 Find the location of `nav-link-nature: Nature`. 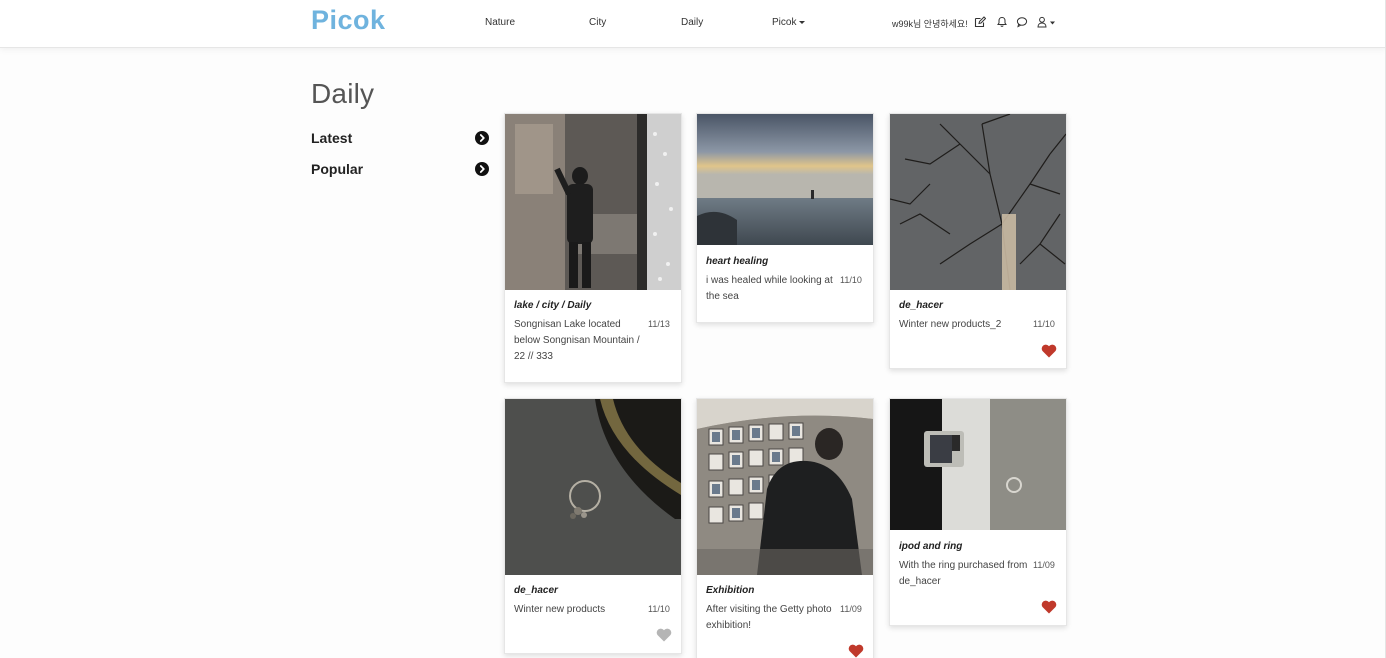

nav-link-nature: Nature is located at coordinates (500, 22).